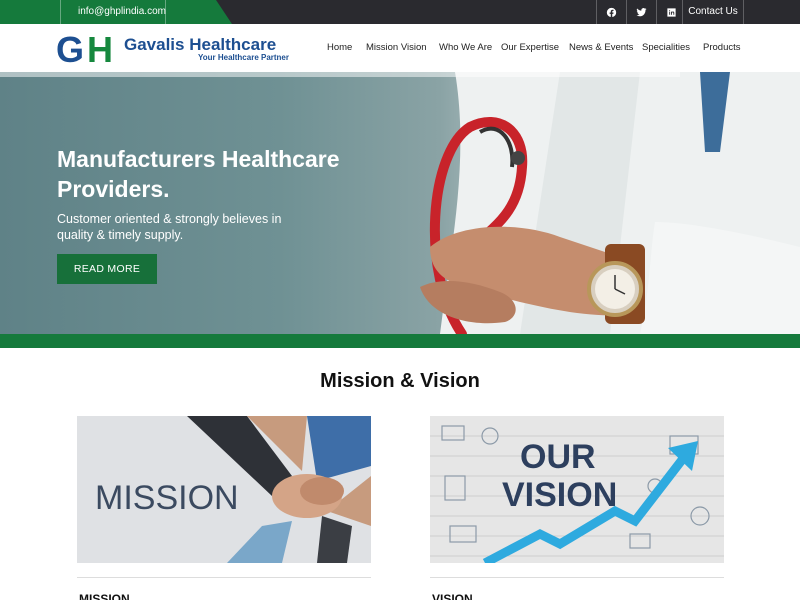 This screenshot has width=800, height=600. Describe the element at coordinates (601, 48) in the screenshot. I see `nav-news-events: News & Events` at that location.